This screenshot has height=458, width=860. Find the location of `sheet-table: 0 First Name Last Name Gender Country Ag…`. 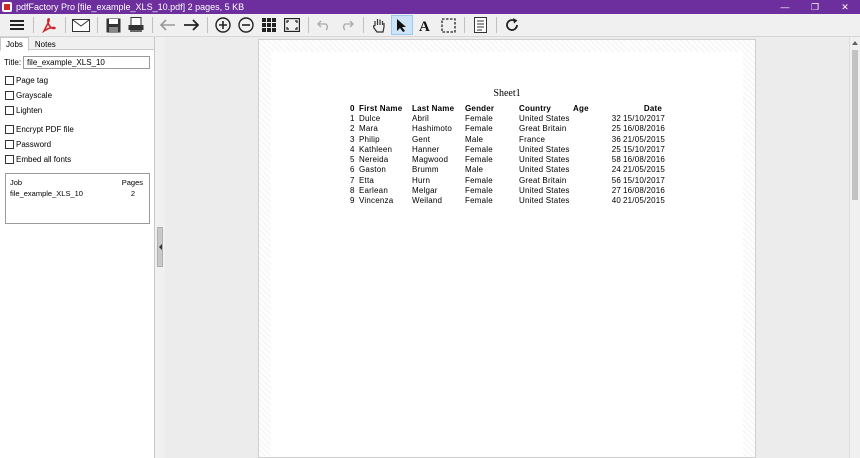

sheet-table: 0 First Name Last Name Gender Country Ag… is located at coordinates (516, 155).